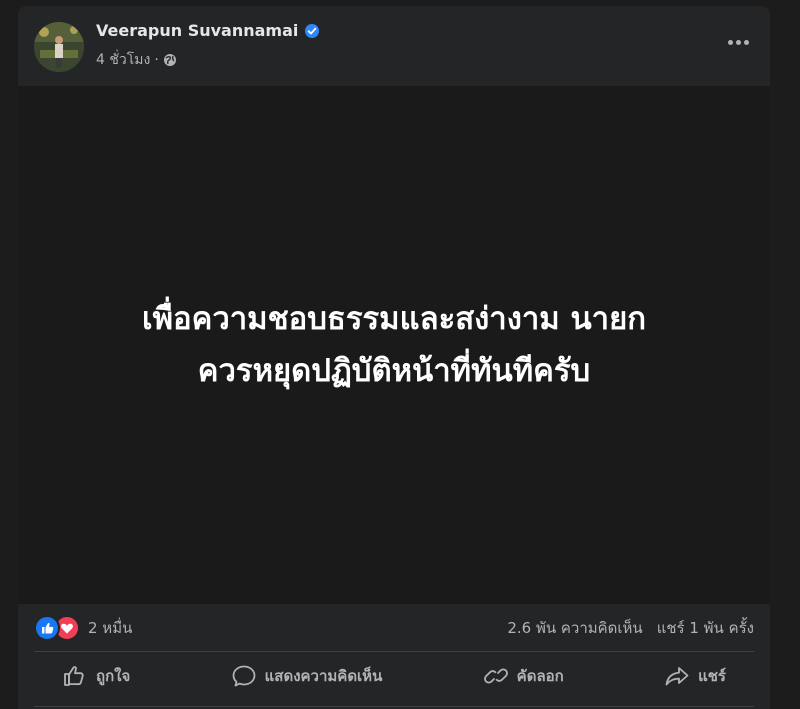 Image resolution: width=800 pixels, height=709 pixels. What do you see at coordinates (574, 628) in the screenshot?
I see `comment-count: 2.6 พัน ความคิดเห็น` at bounding box center [574, 628].